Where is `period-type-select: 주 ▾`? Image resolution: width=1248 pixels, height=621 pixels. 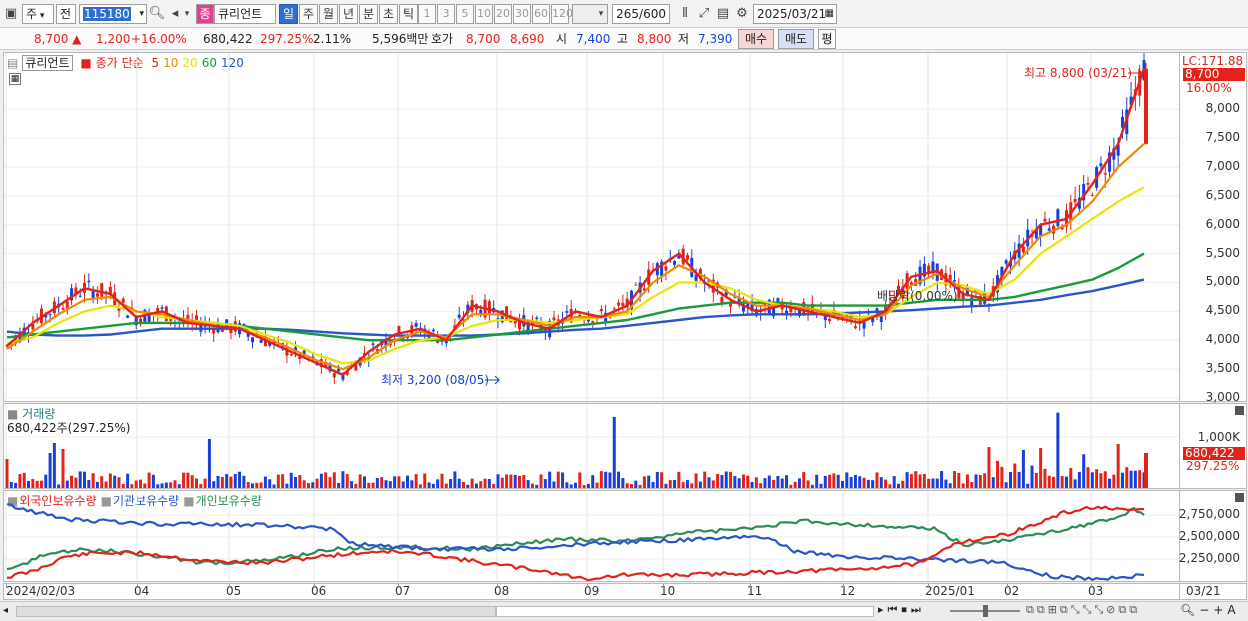 period-type-select: 주 ▾ is located at coordinates (38, 14).